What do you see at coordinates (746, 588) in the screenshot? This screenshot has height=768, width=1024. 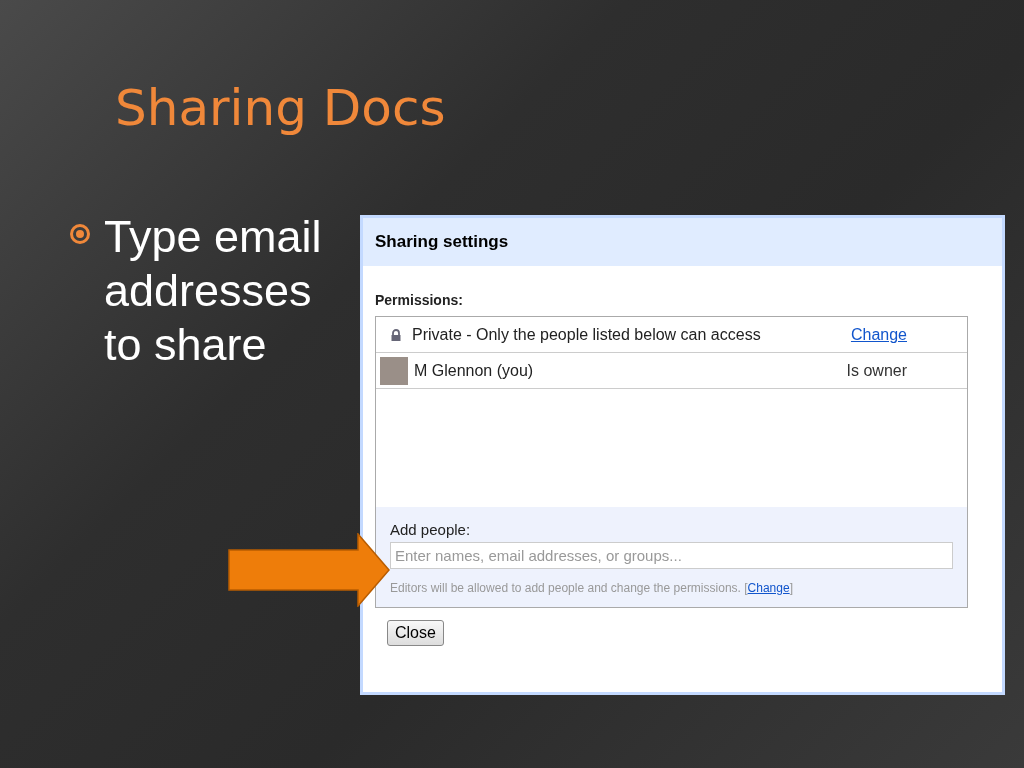 I see `bracket: [` at bounding box center [746, 588].